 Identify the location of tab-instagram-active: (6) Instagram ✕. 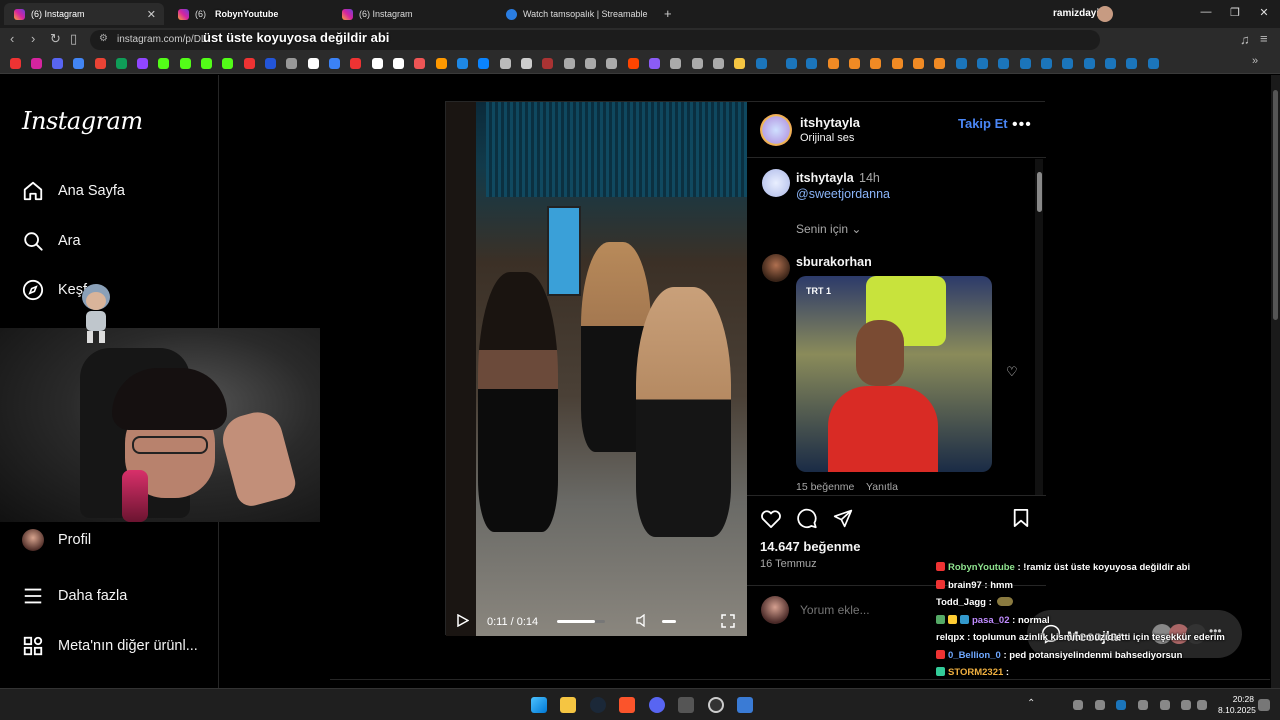
(84, 14).